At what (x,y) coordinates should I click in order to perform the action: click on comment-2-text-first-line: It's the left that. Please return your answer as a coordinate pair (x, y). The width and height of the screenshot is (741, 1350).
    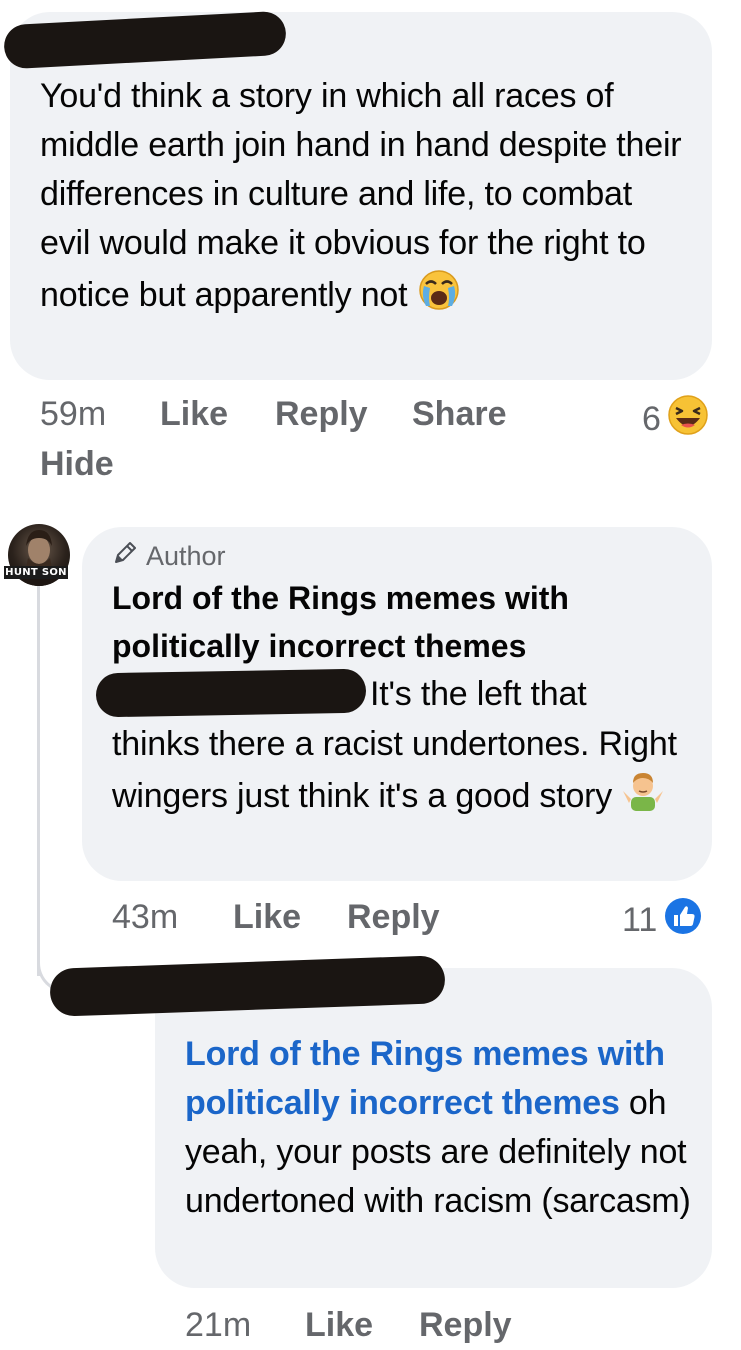
    Looking at the image, I should click on (478, 694).